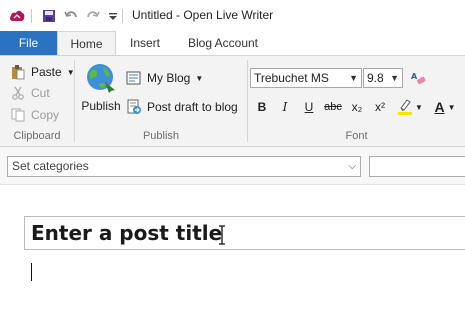 The image size is (465, 316). Describe the element at coordinates (134, 106) in the screenshot. I see `post-draft-icon` at that location.